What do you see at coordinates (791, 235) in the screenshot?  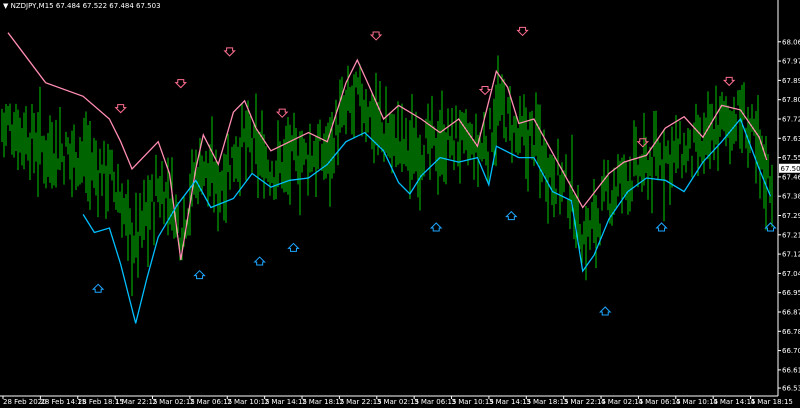 I see `y-tick-label: 67.210` at bounding box center [791, 235].